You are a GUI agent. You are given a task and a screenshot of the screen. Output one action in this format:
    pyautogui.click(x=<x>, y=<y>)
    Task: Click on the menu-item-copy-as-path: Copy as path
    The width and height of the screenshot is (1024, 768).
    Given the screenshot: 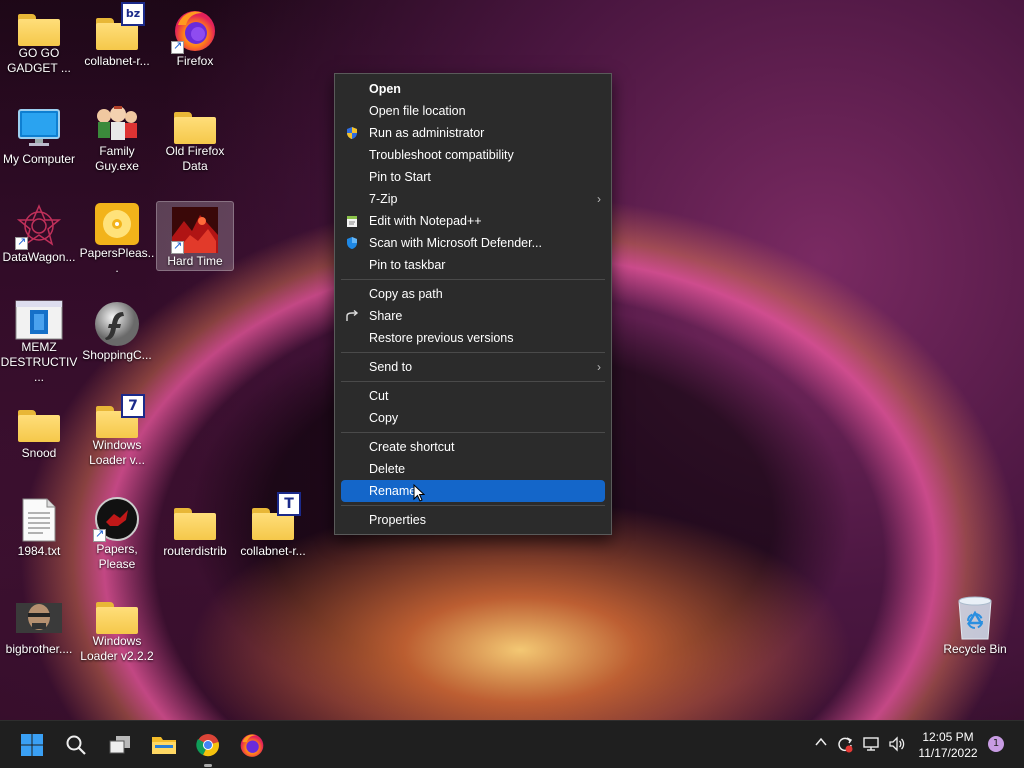 What is the action you would take?
    pyautogui.click(x=473, y=294)
    